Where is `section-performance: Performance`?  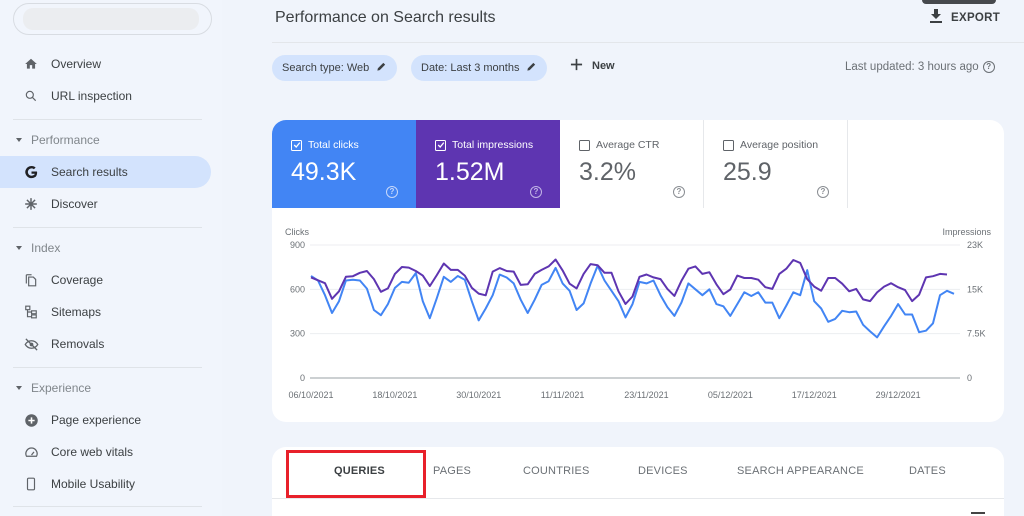 section-performance: Performance is located at coordinates (58, 140).